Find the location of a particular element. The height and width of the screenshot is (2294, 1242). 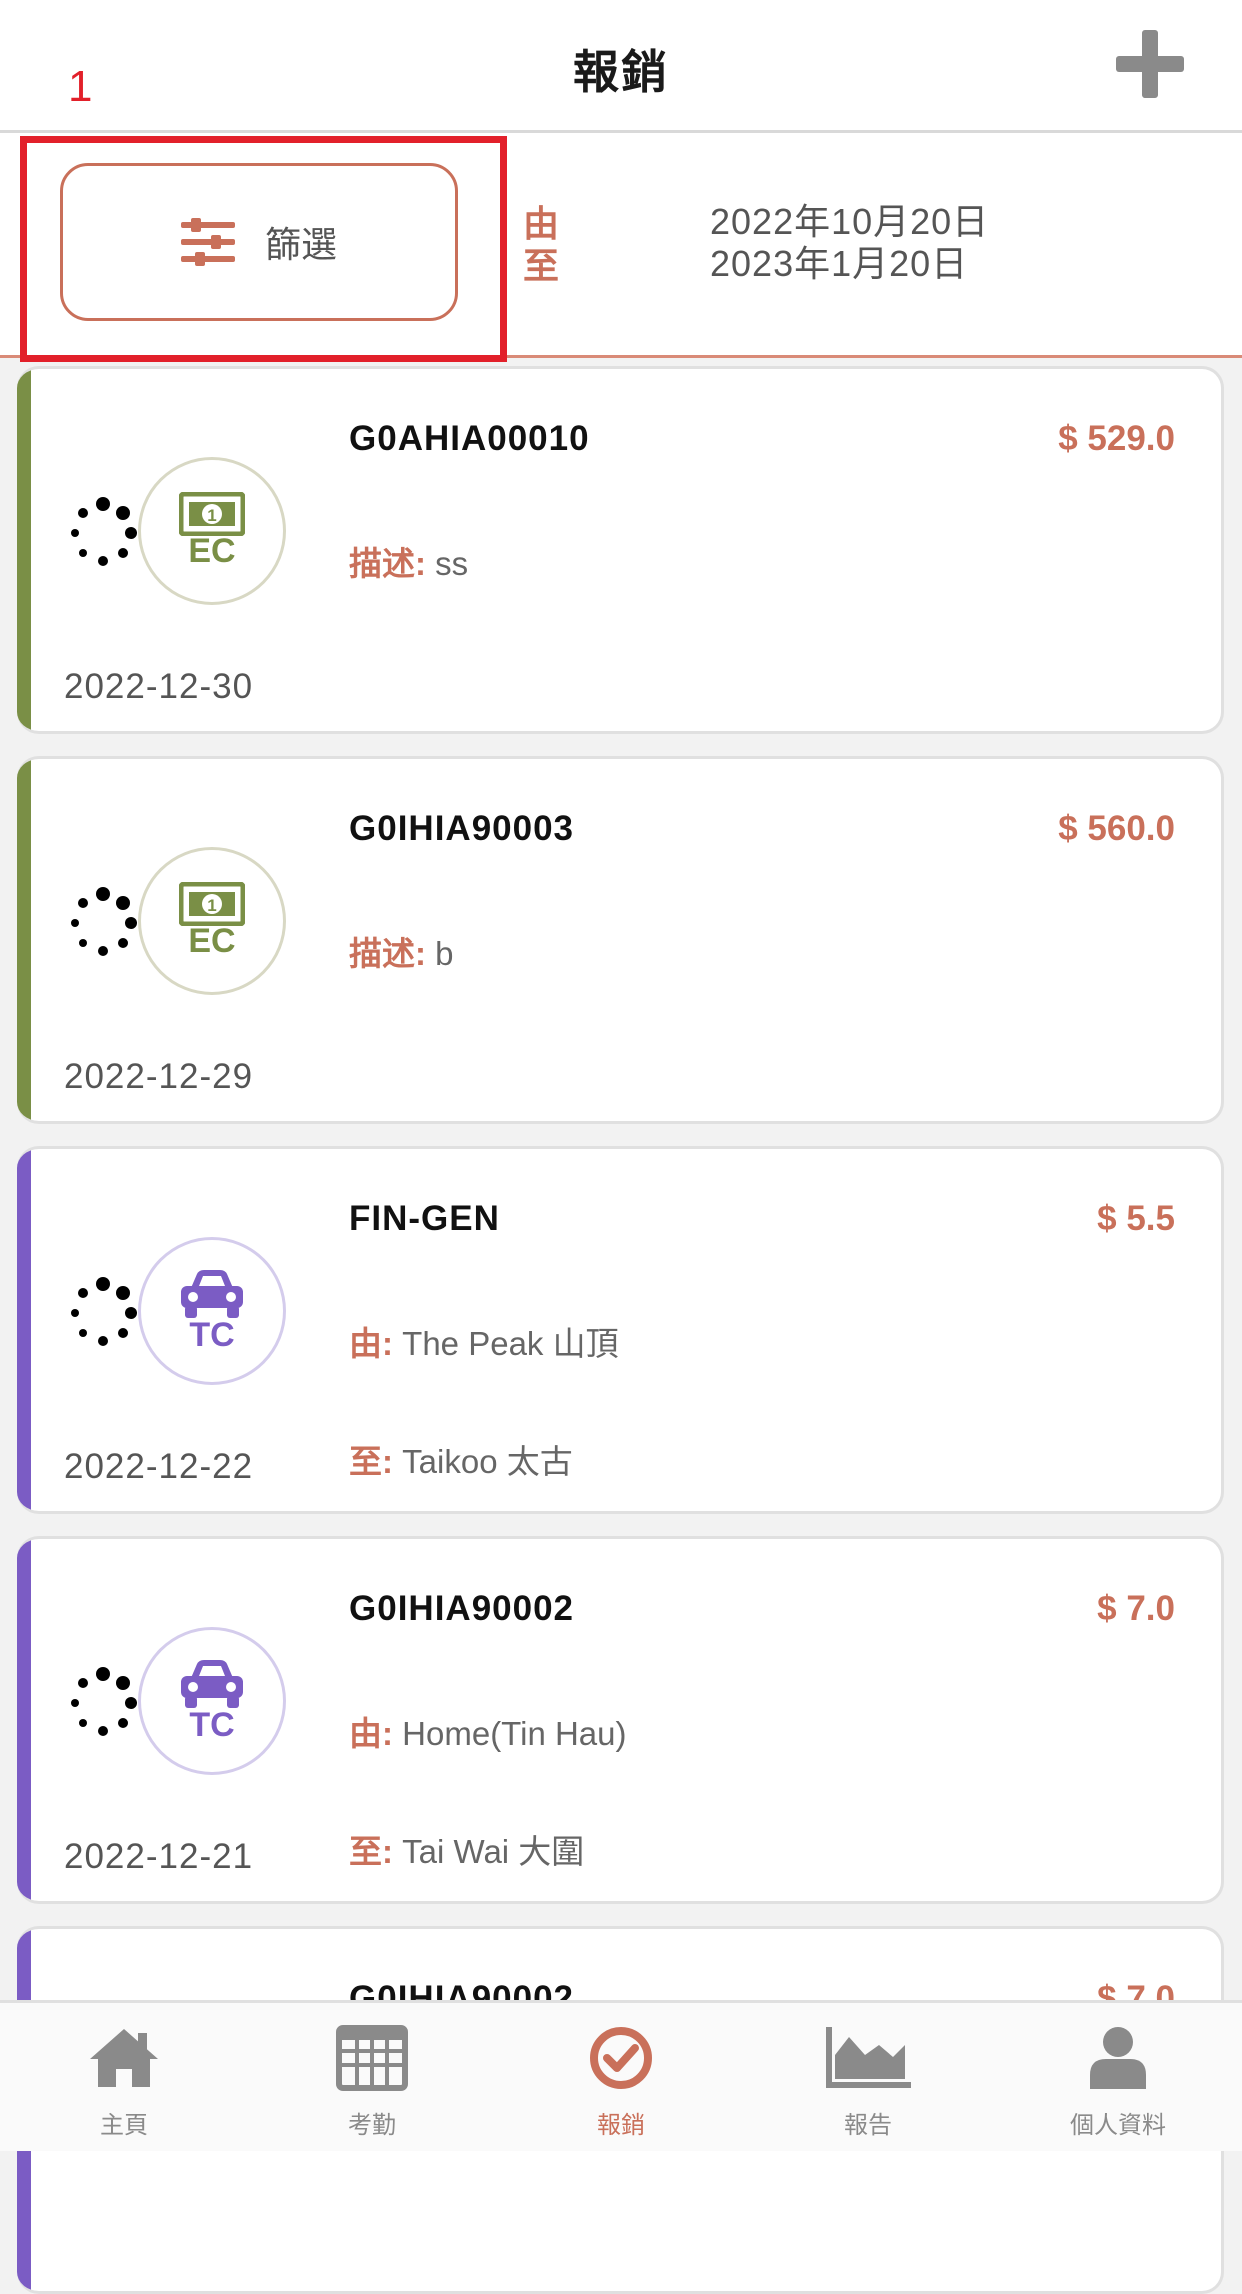

claim-date: 2022-12-29 is located at coordinates (159, 1076).